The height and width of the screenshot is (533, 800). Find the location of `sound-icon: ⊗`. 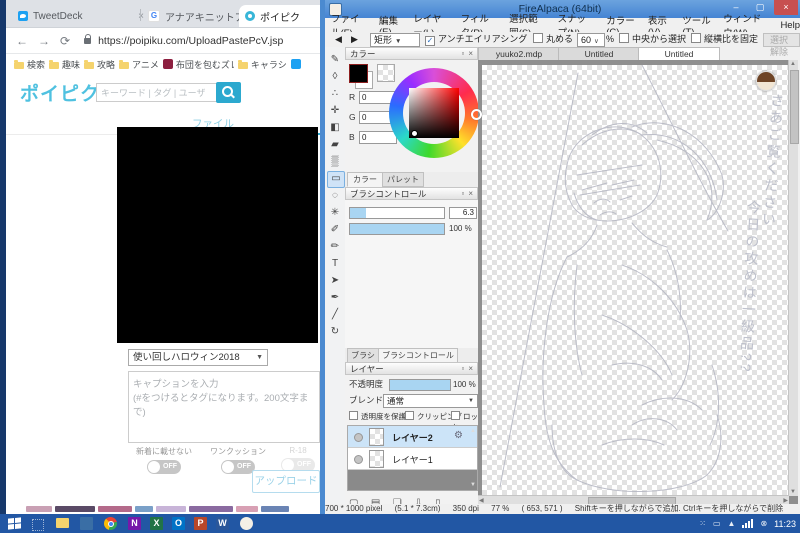

sound-icon: ⊗ is located at coordinates (763, 523).